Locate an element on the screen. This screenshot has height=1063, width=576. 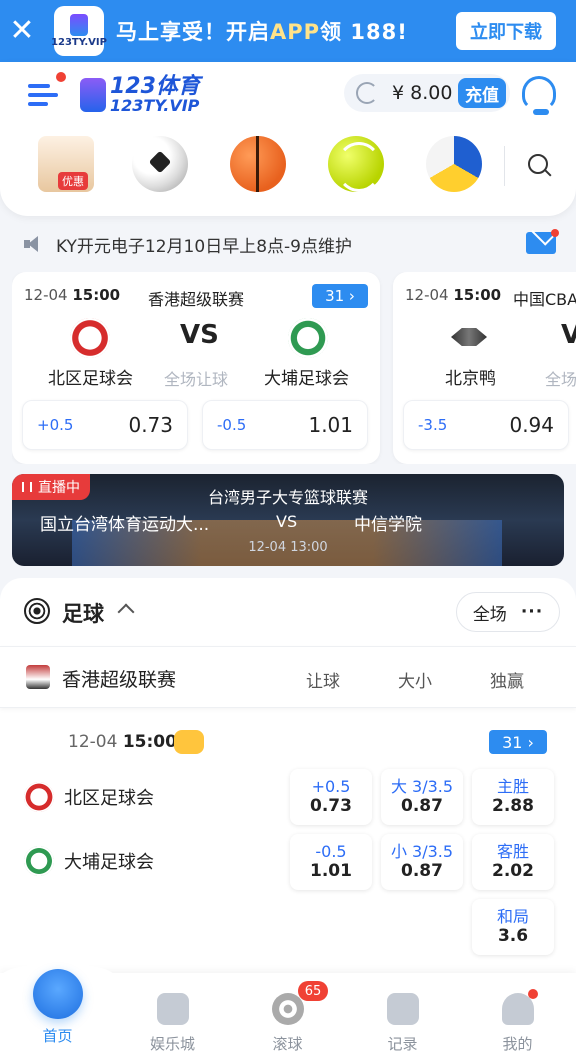
nav-label: 我的 is located at coordinates (517, 1044).